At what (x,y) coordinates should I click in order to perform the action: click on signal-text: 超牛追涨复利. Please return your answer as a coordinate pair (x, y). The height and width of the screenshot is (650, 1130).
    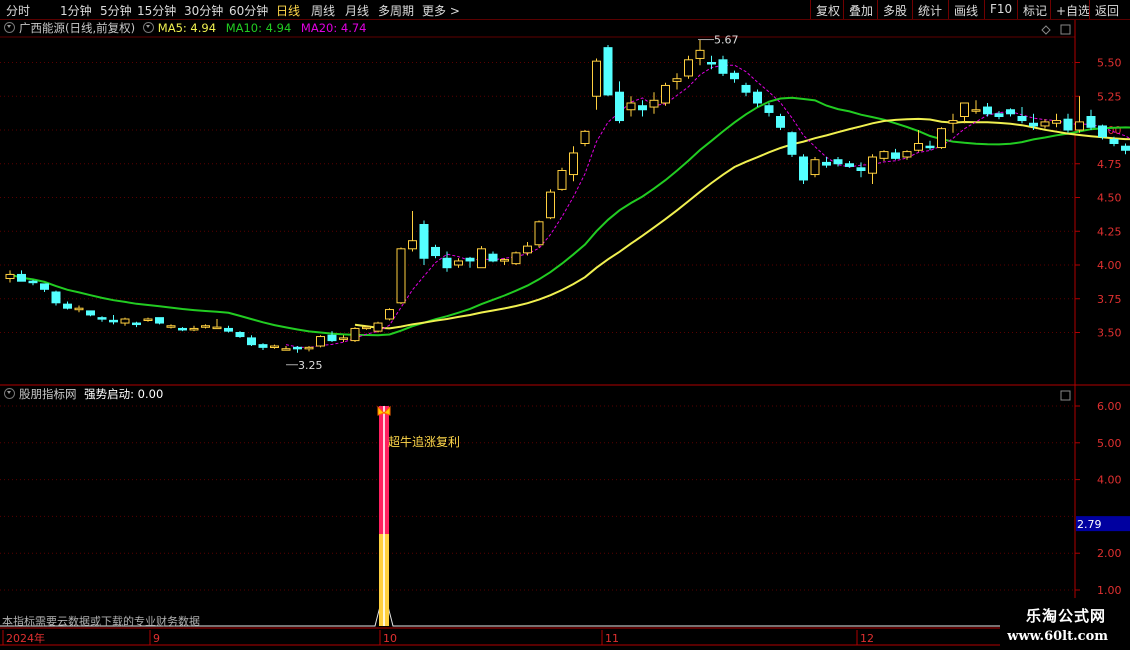
    Looking at the image, I should click on (424, 441).